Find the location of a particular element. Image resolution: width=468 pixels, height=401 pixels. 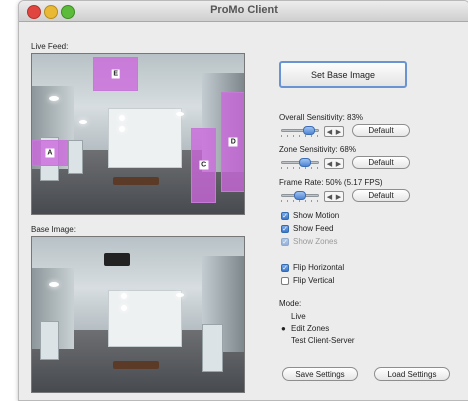

zone-d-overlay: D is located at coordinates (232, 142).